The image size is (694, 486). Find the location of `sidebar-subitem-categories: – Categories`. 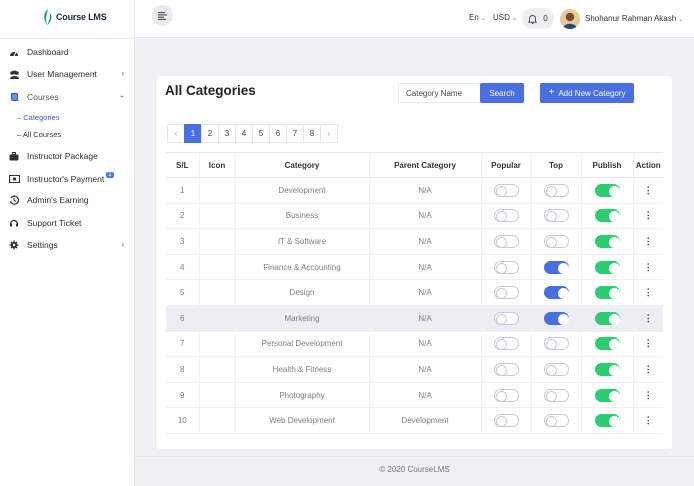

sidebar-subitem-categories: – Categories is located at coordinates (38, 117).